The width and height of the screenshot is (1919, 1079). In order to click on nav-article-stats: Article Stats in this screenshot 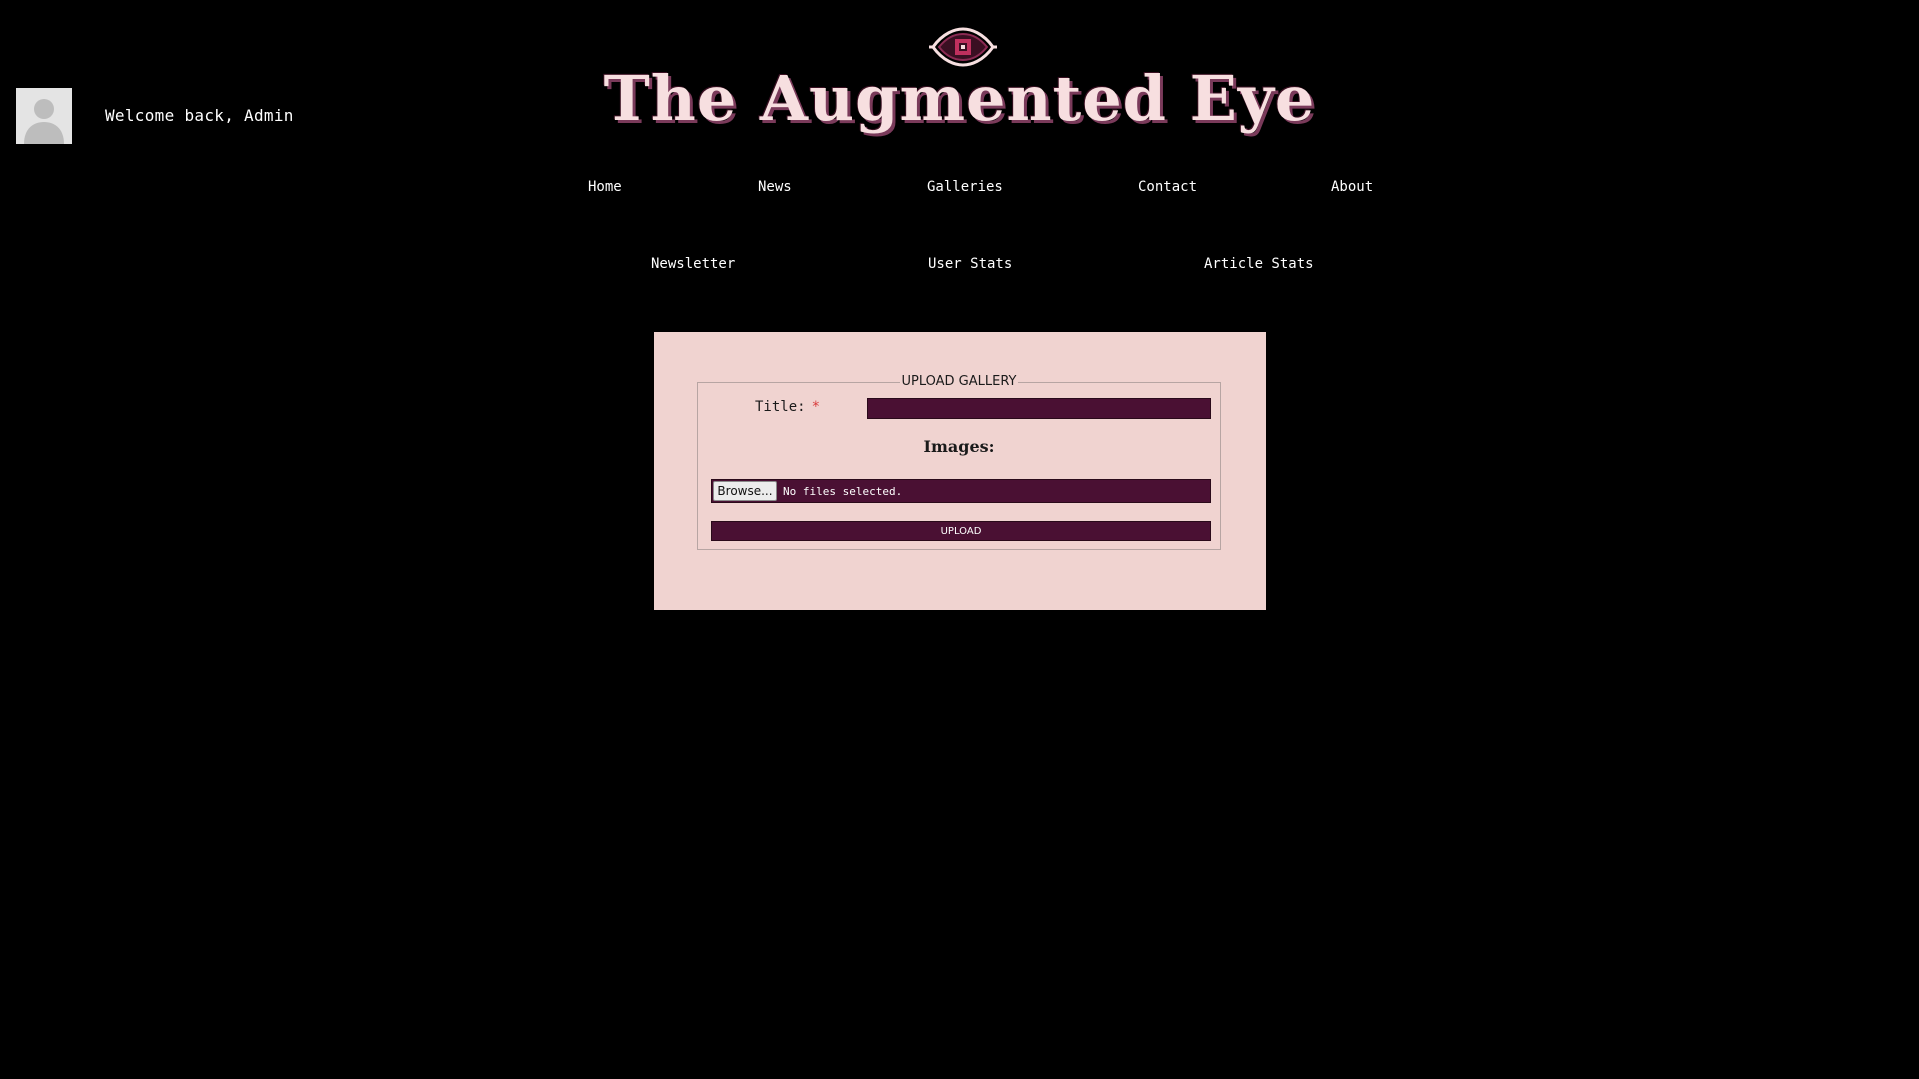, I will do `click(1259, 264)`.